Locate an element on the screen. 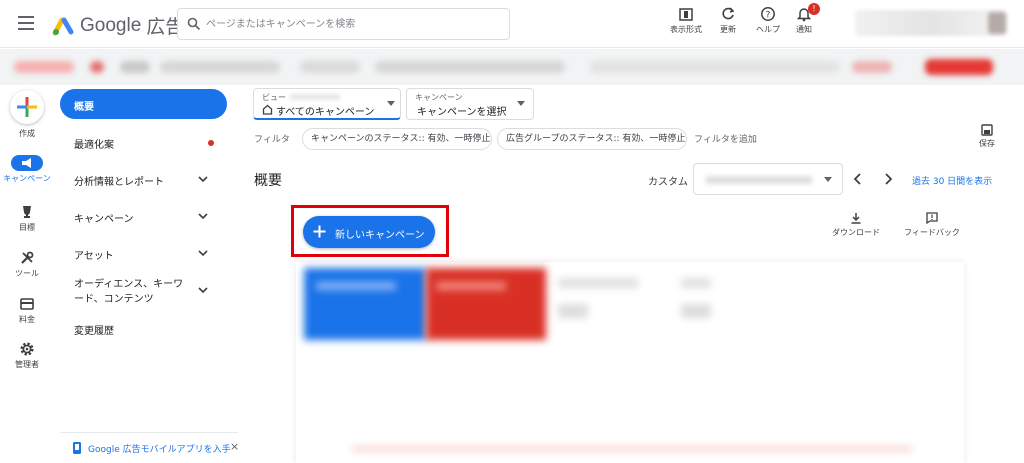 The width and height of the screenshot is (1024, 463). close-icon: × is located at coordinates (234, 446).